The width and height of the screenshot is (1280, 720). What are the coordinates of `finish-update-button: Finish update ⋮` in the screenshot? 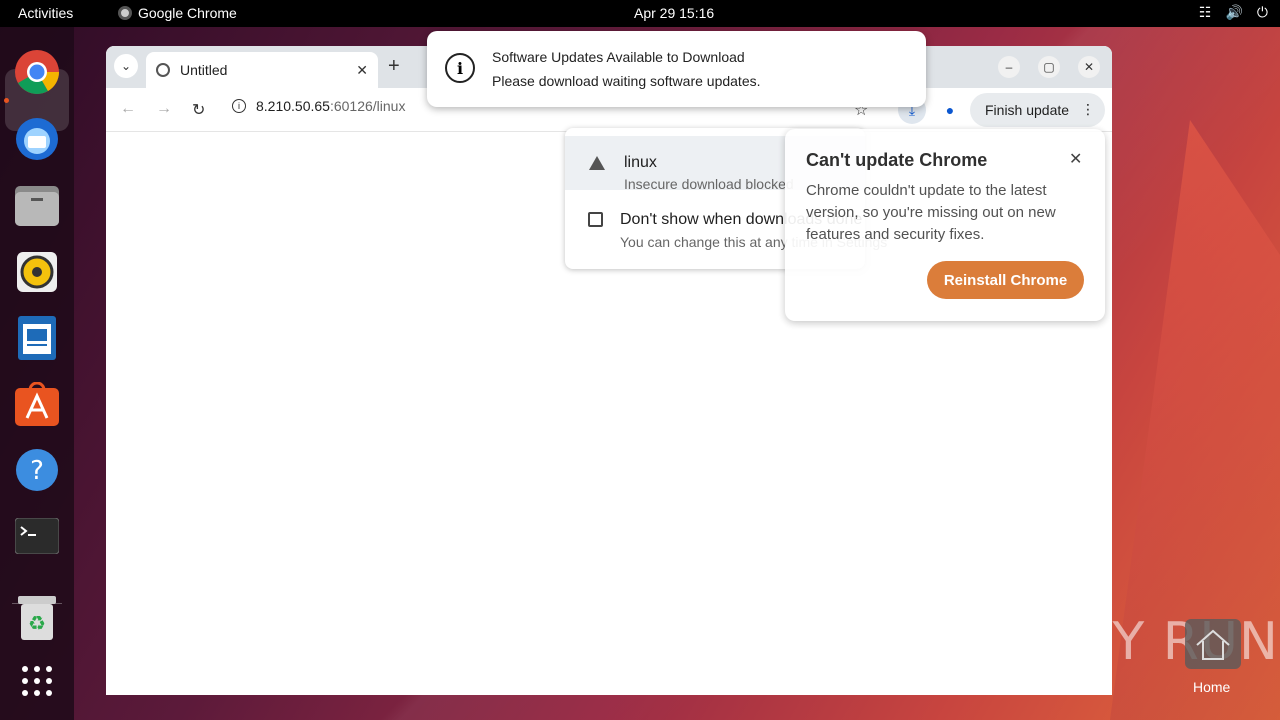 It's located at (1037, 110).